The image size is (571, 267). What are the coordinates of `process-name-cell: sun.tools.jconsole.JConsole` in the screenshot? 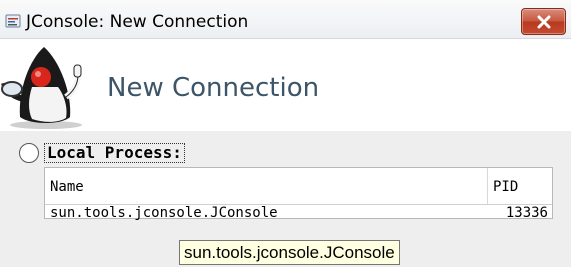 It's located at (164, 213).